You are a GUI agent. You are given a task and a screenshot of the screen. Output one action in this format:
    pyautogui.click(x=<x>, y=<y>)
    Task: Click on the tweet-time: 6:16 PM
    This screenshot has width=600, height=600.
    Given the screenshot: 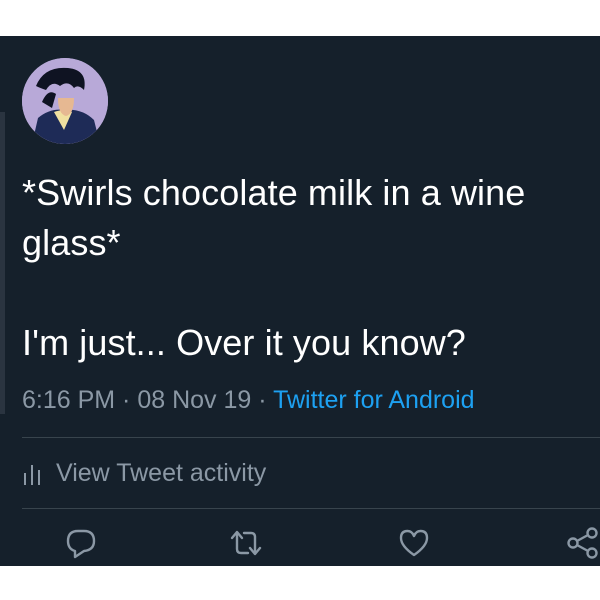 What is the action you would take?
    pyautogui.click(x=69, y=400)
    